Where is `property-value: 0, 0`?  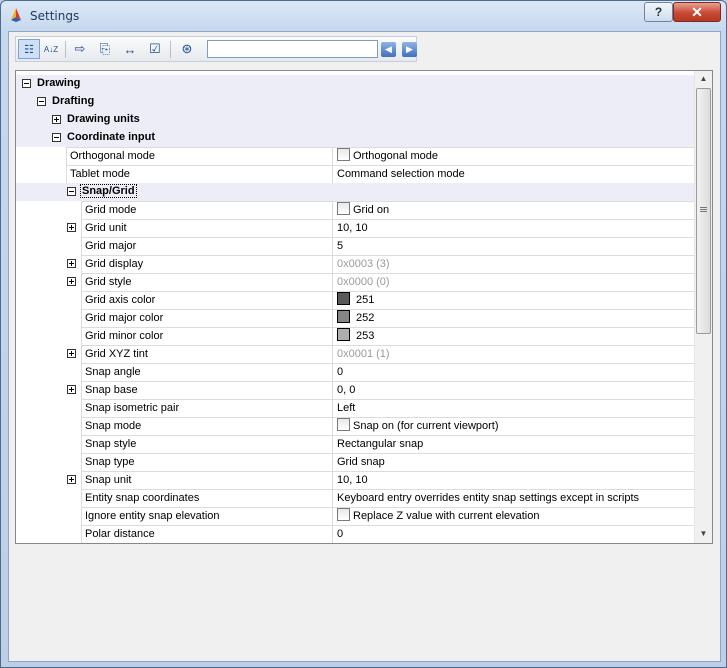
property-value: 0, 0 is located at coordinates (515, 390).